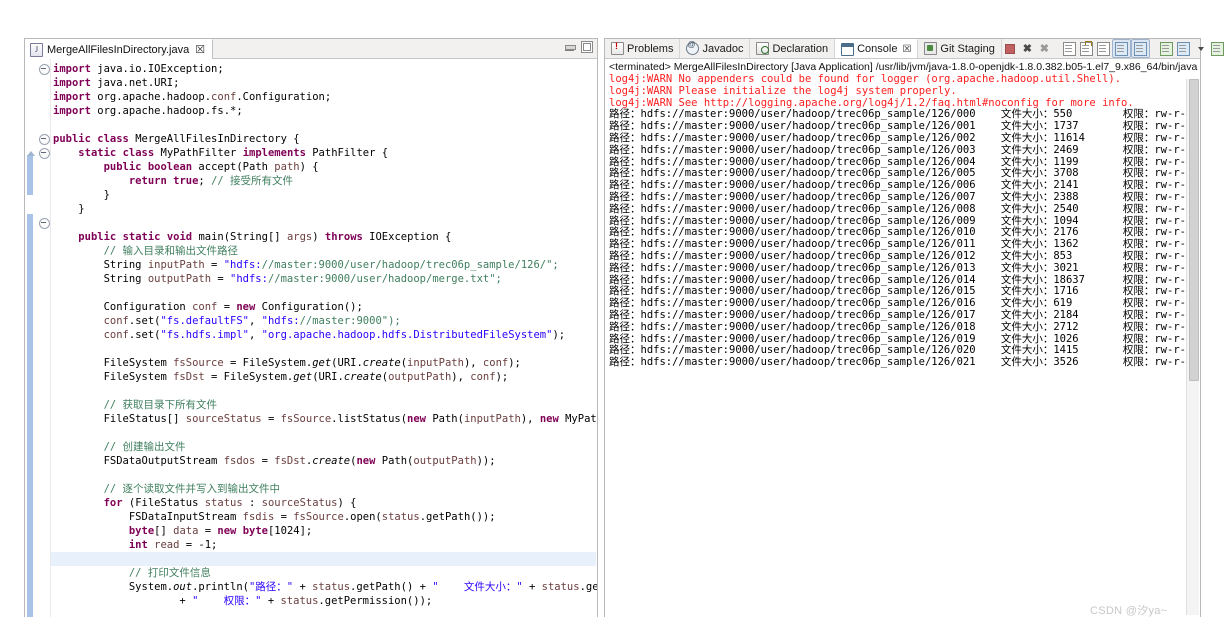 Image resolution: width=1225 pixels, height=631 pixels. I want to click on console-scrollbar, so click(1192, 347).